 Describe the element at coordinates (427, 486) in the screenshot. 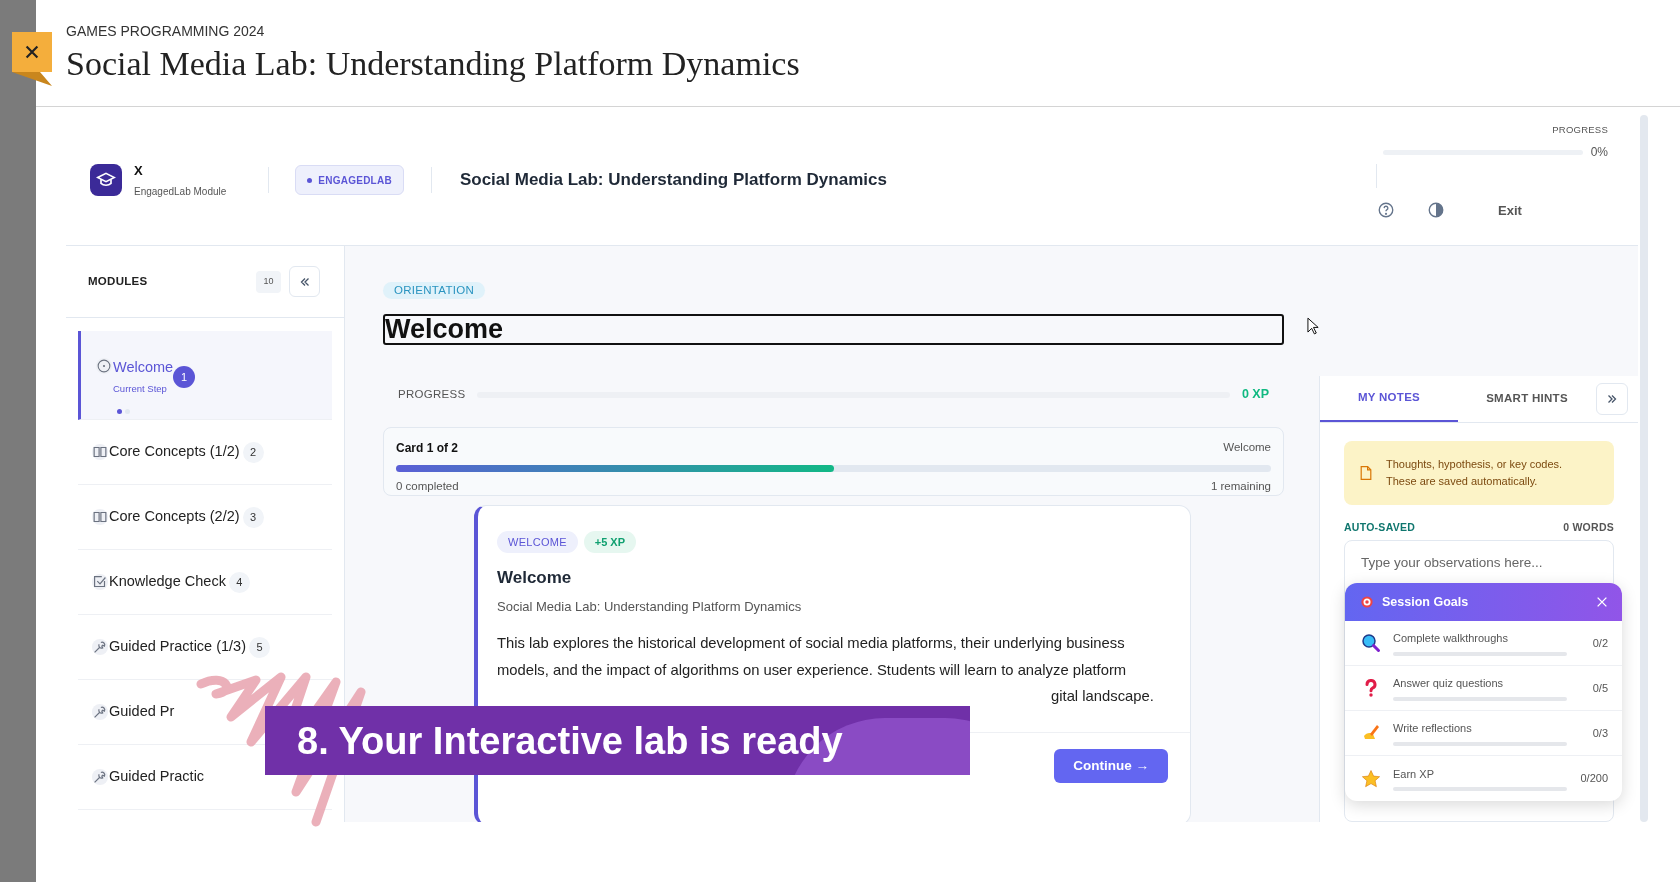

I see `completed-count: 0 completed` at that location.